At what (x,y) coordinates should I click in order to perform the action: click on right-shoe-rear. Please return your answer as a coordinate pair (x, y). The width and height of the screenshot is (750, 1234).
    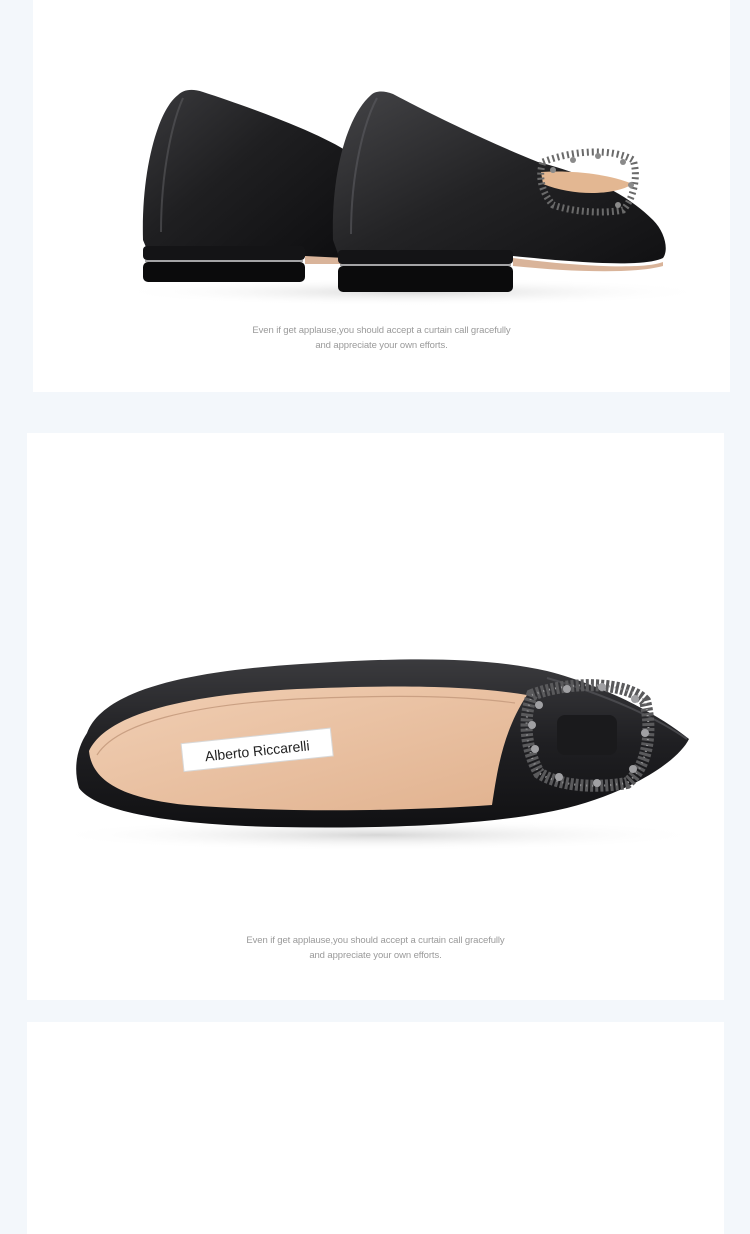
    Looking at the image, I should click on (499, 191).